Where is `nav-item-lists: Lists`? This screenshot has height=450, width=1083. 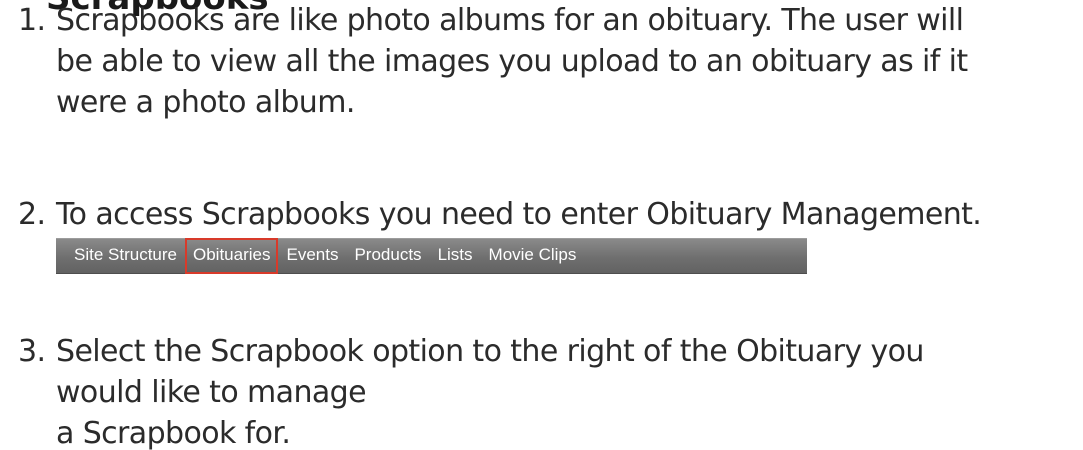
nav-item-lists: Lists is located at coordinates (455, 256).